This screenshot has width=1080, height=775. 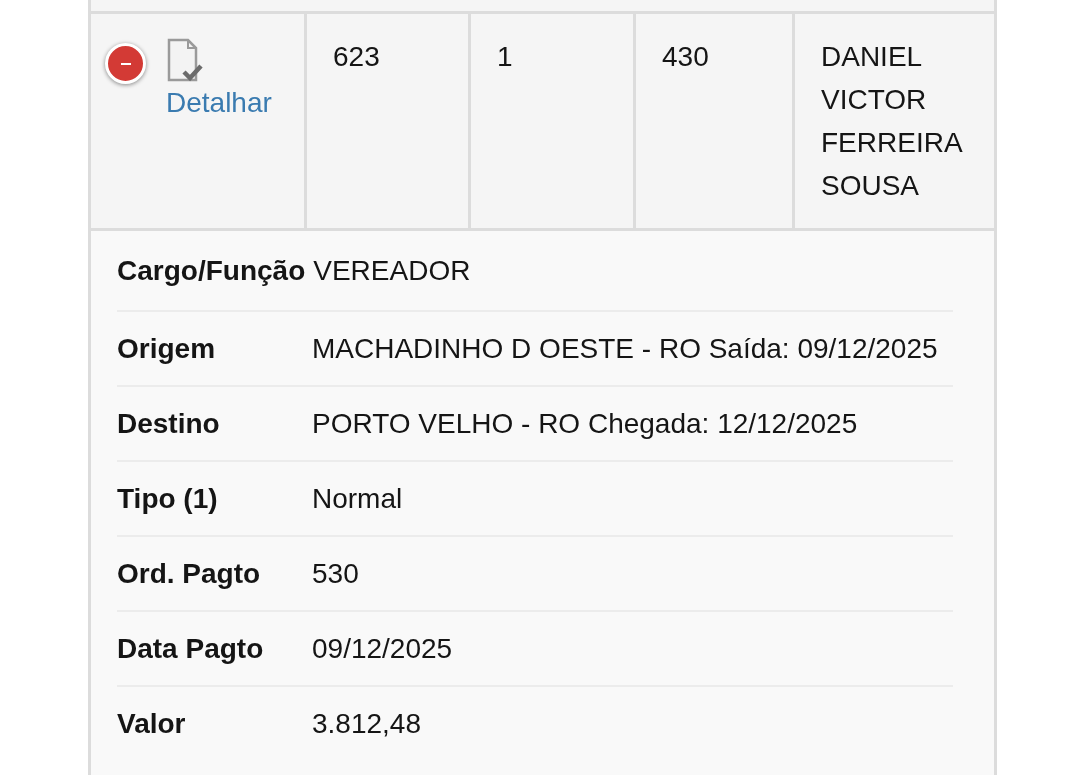 What do you see at coordinates (168, 498) in the screenshot?
I see `field-label: Tipo (1)` at bounding box center [168, 498].